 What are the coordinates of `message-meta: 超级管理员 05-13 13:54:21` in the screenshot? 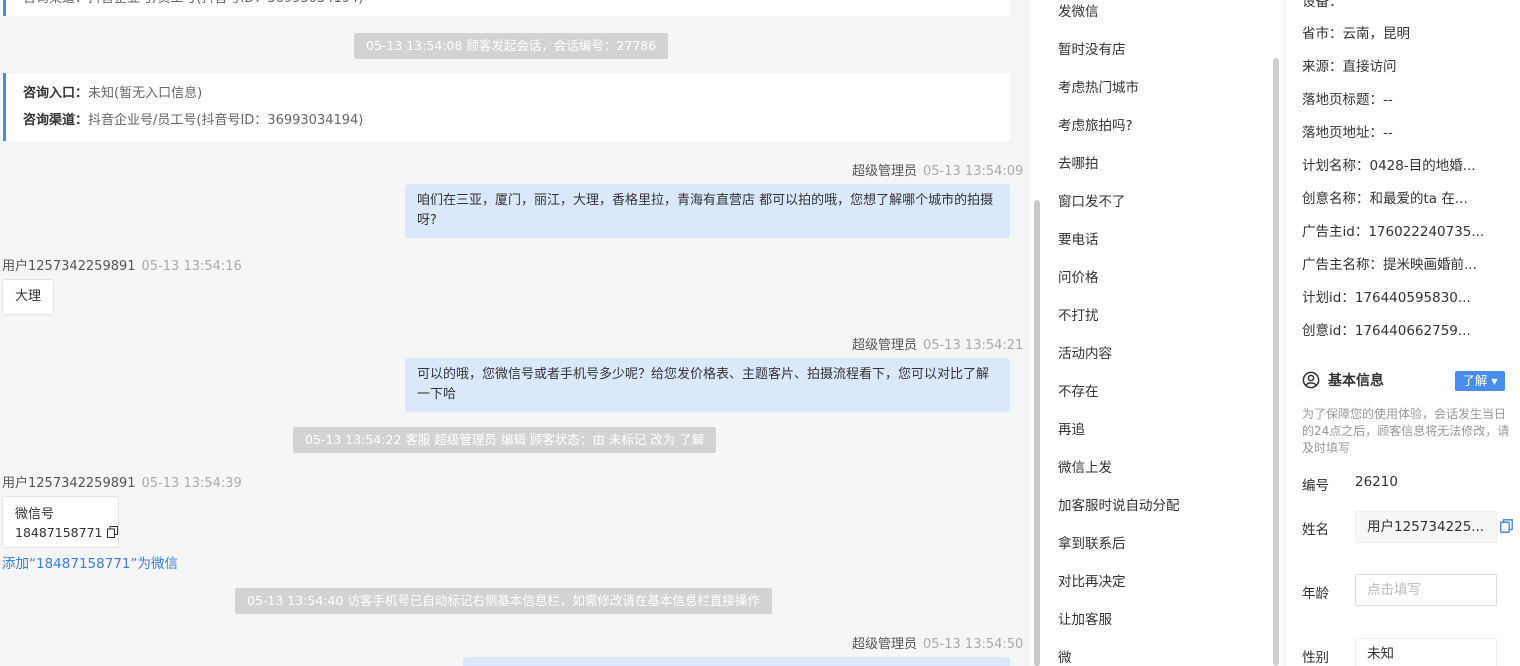 It's located at (937, 343).